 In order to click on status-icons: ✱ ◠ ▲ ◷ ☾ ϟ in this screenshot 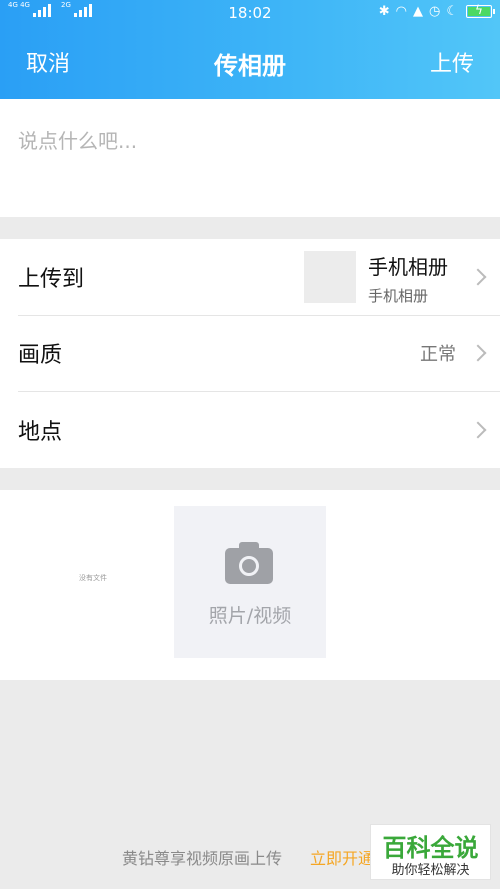, I will do `click(436, 11)`.